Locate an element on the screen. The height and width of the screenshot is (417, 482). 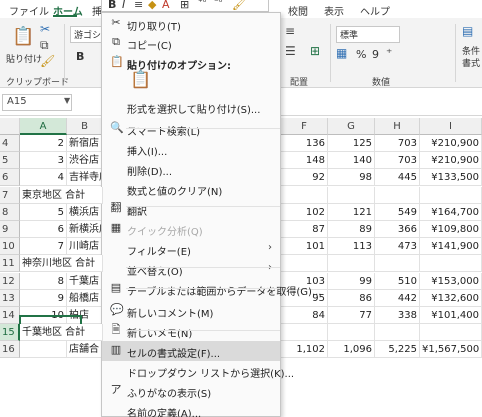
cell-a: 9 is located at coordinates (43, 298).